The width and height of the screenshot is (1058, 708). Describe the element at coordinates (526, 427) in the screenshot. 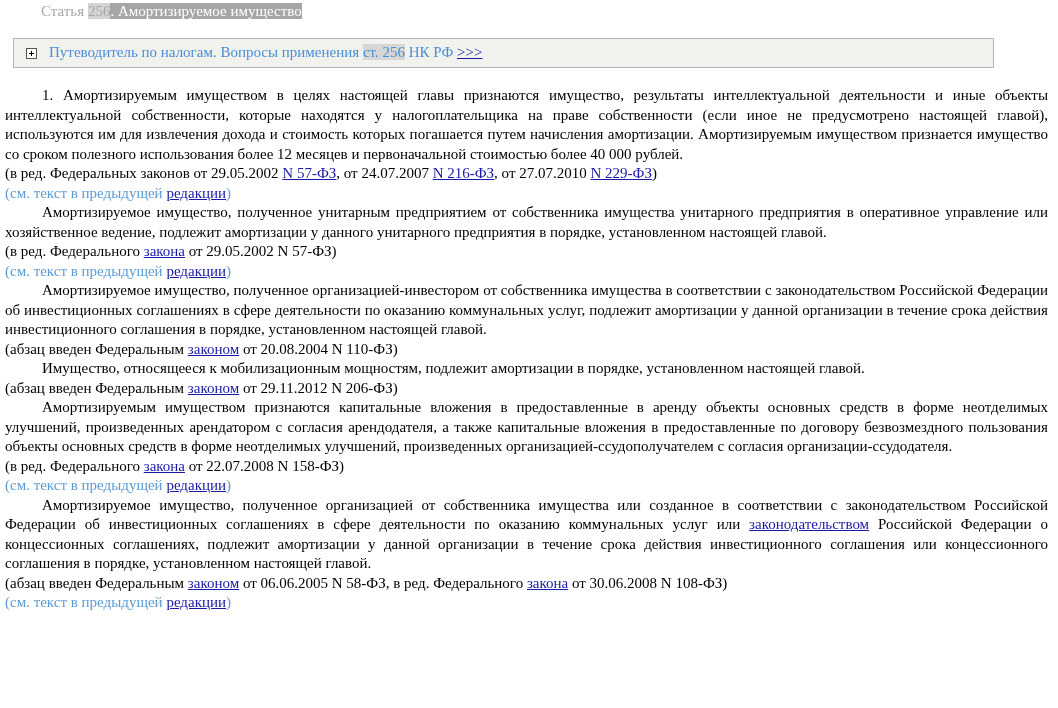

I see `article-paragraph: Амортизируемым имуществом признаются капитальные вложения в предоставленные в аренду объекты основных средств в форме неотделимых улучшений, произведенных арендатором с согласия арендодателя, а также капитальные вложения в предоставленные по договору безвозмездного пользования объекты основных средств в форме неотделимых улучшений, произведенных организацией-ссудополучателем с согласия организации-ссудодателя.` at that location.